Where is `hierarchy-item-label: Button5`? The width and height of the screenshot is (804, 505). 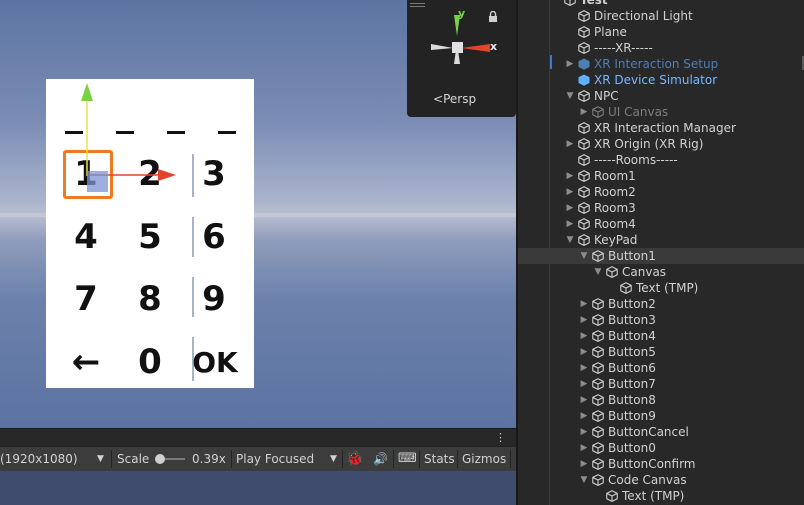 hierarchy-item-label: Button5 is located at coordinates (632, 352).